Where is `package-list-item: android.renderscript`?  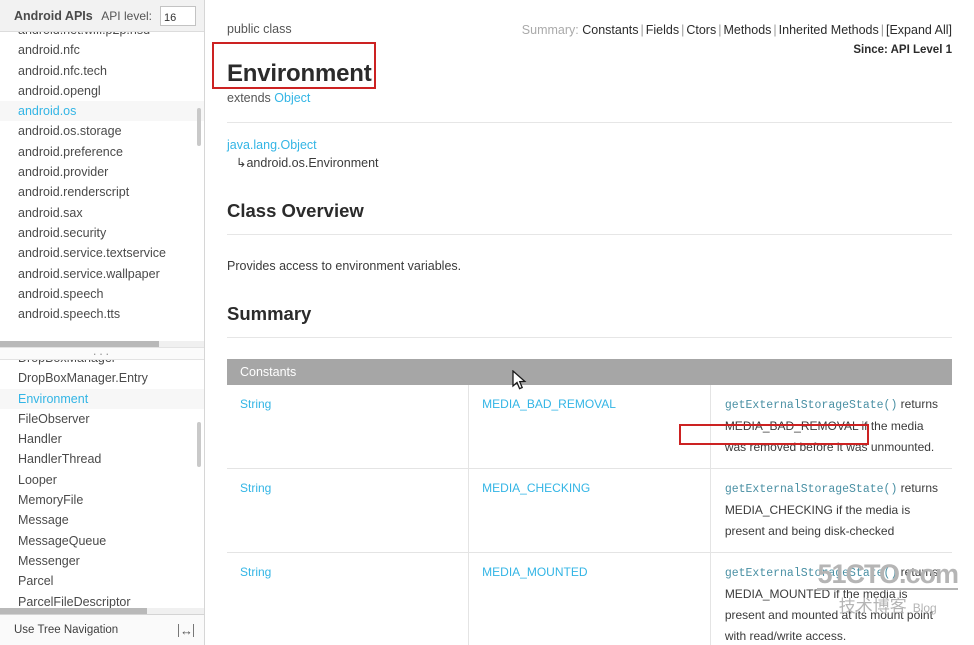
package-list-item: android.renderscript is located at coordinates (102, 192).